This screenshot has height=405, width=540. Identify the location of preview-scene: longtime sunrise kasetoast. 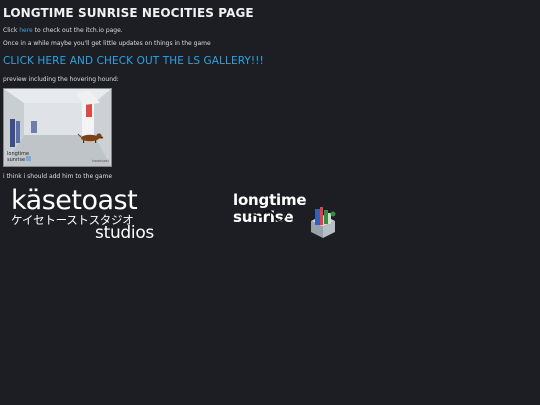
(57, 127).